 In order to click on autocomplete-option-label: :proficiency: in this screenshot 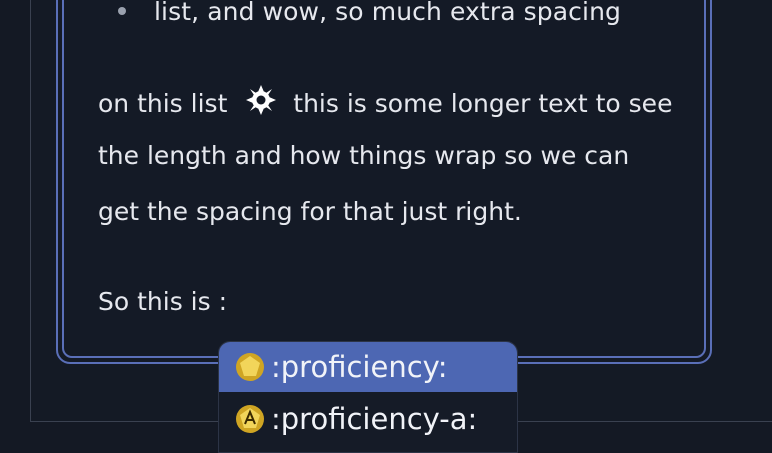, I will do `click(359, 367)`.